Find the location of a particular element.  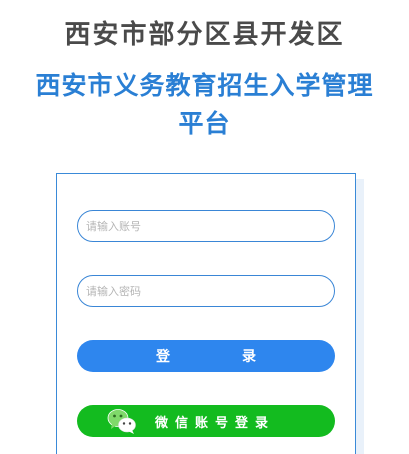

password-field-wrapper is located at coordinates (206, 291).